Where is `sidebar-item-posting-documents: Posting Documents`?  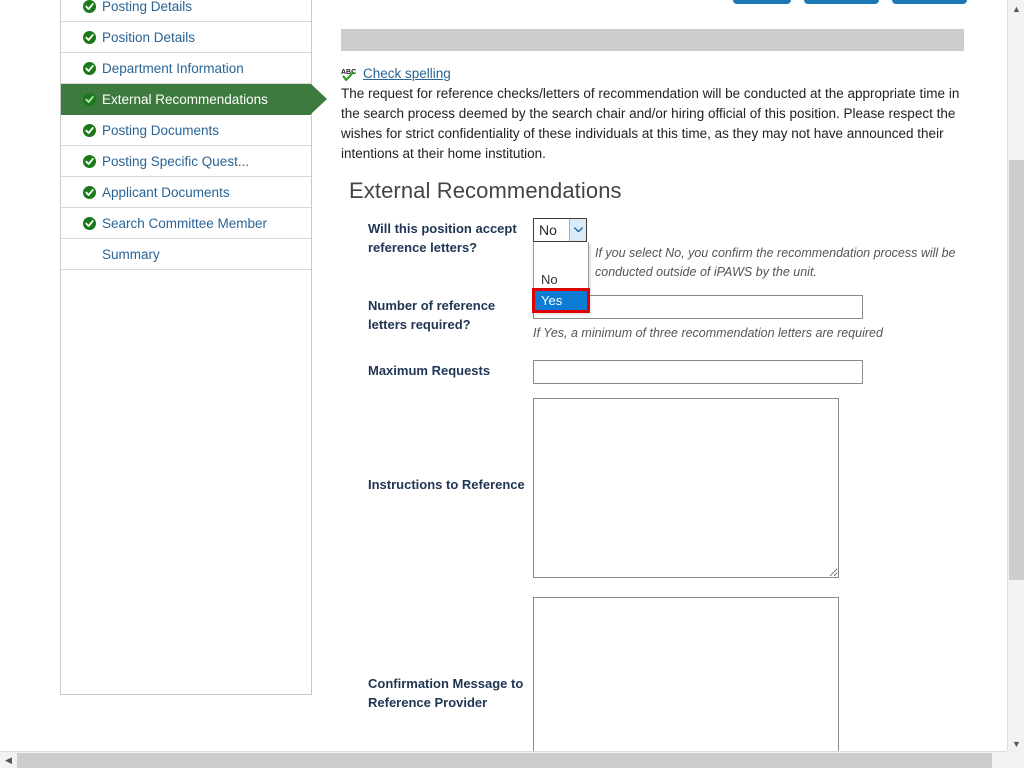 sidebar-item-posting-documents: Posting Documents is located at coordinates (186, 130).